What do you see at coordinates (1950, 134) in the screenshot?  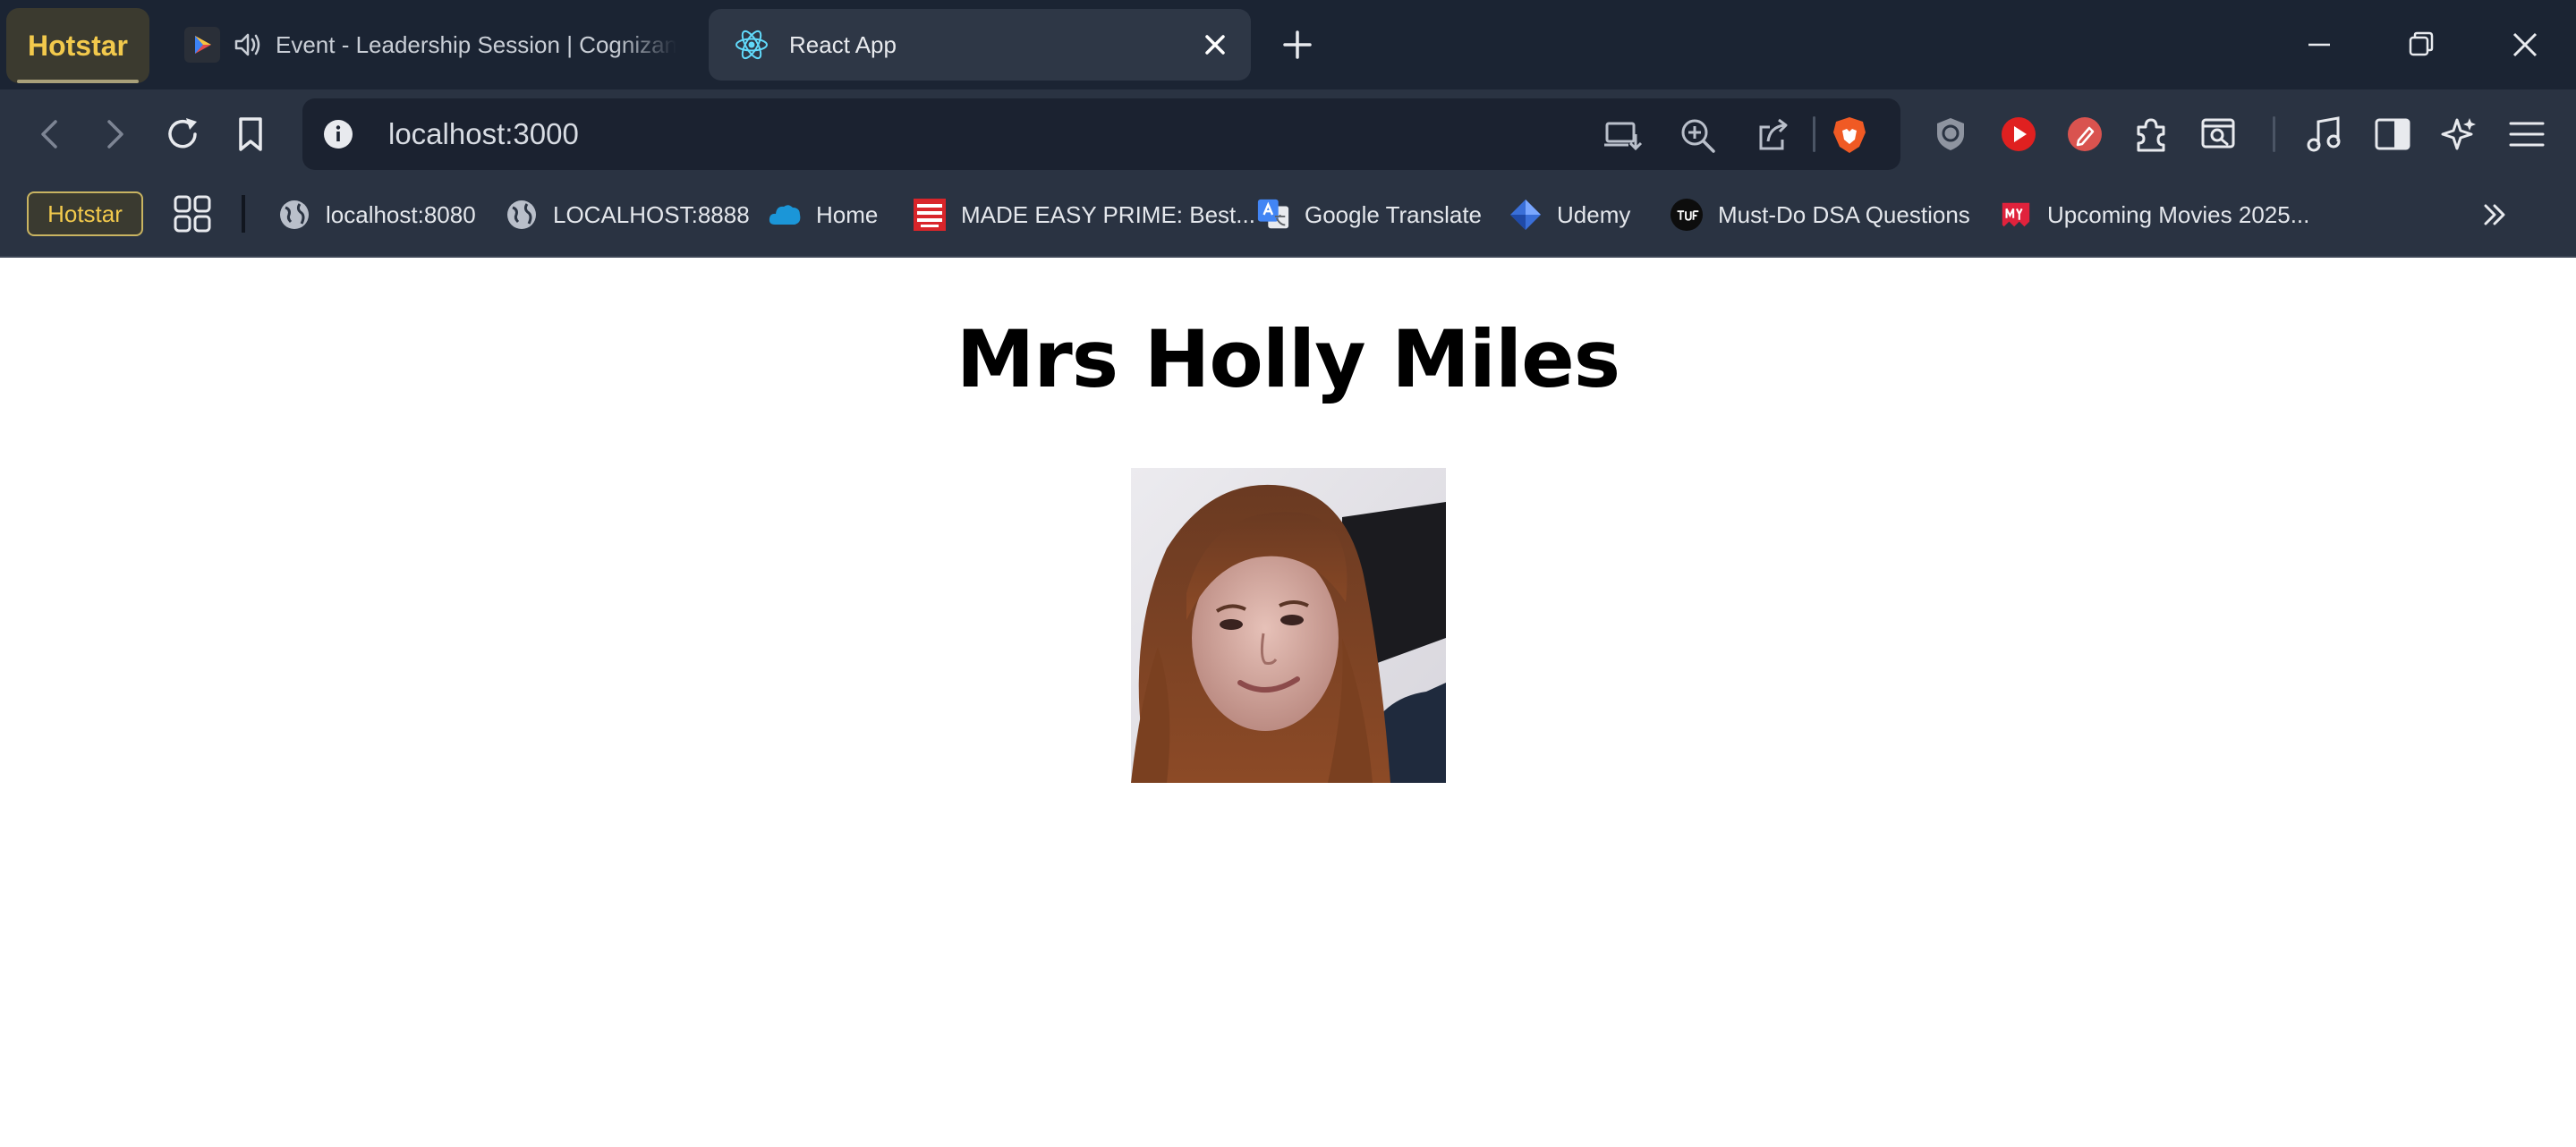 I see `brave-rewards-icon` at bounding box center [1950, 134].